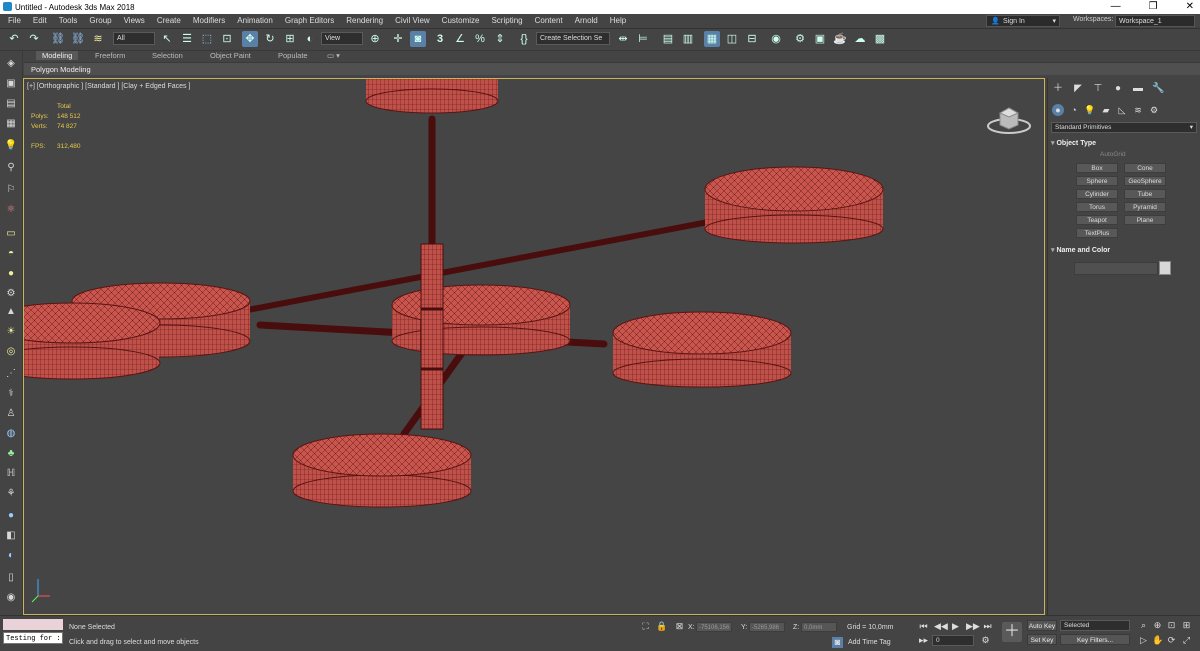  I want to click on helpers-icon: ◺, so click(1122, 110).